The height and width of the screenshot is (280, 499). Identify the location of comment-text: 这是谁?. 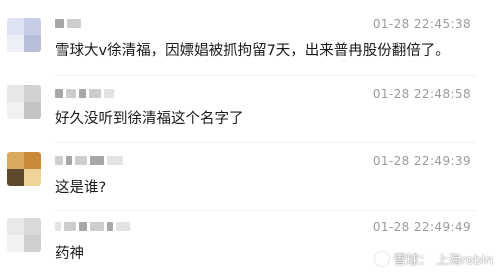
(81, 188).